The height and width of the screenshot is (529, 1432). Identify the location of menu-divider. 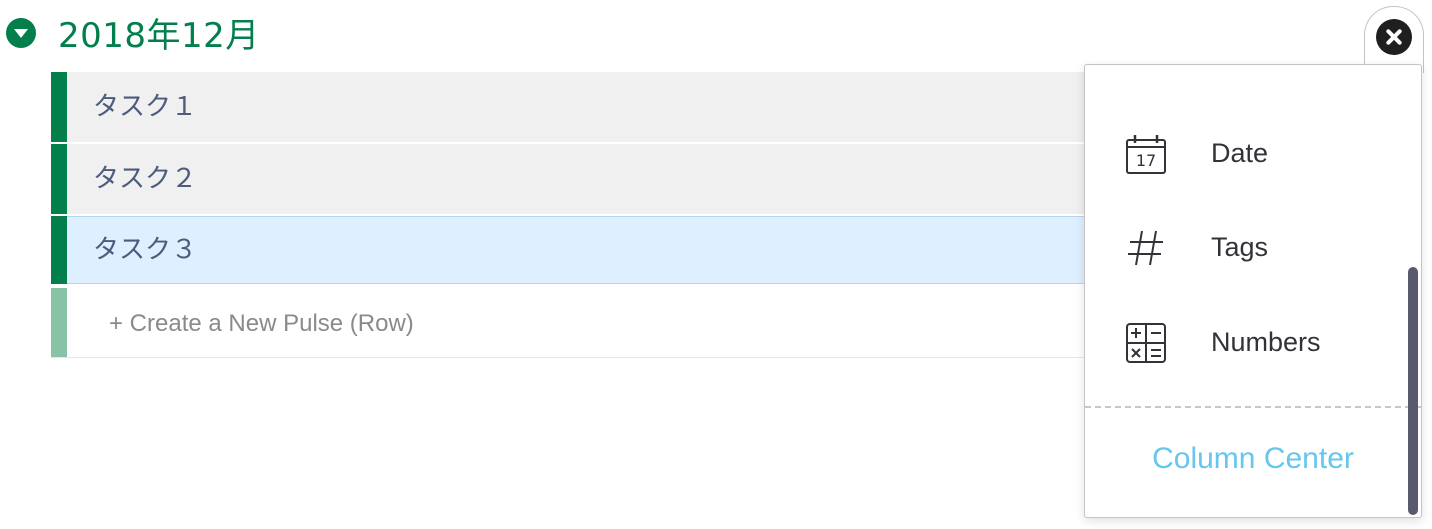
(1253, 407).